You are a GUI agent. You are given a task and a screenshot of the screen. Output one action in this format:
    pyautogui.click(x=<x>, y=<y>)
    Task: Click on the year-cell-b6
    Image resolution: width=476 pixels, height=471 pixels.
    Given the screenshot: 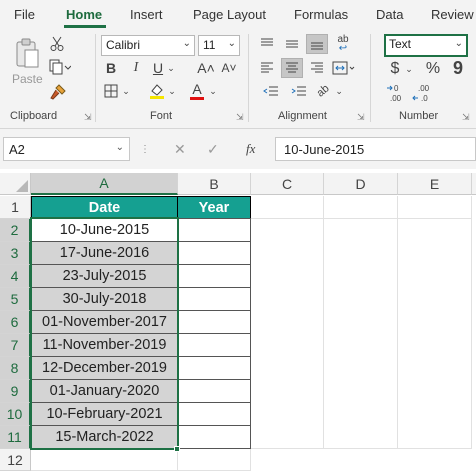 What is the action you would take?
    pyautogui.click(x=214, y=322)
    